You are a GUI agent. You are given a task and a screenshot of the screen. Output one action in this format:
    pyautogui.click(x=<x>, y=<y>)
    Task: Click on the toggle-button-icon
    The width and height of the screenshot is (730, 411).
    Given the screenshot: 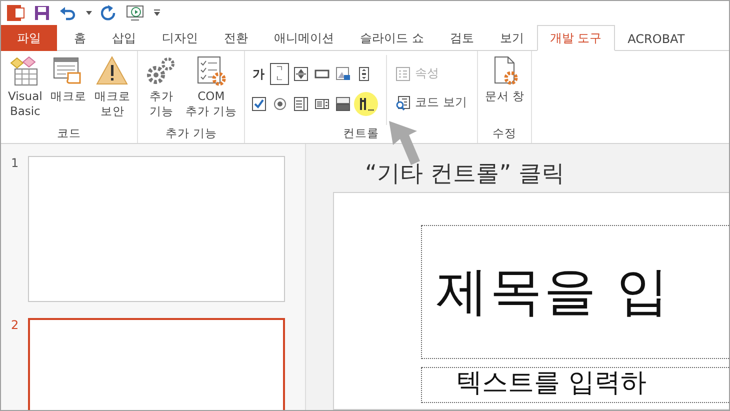 What is the action you would take?
    pyautogui.click(x=342, y=104)
    